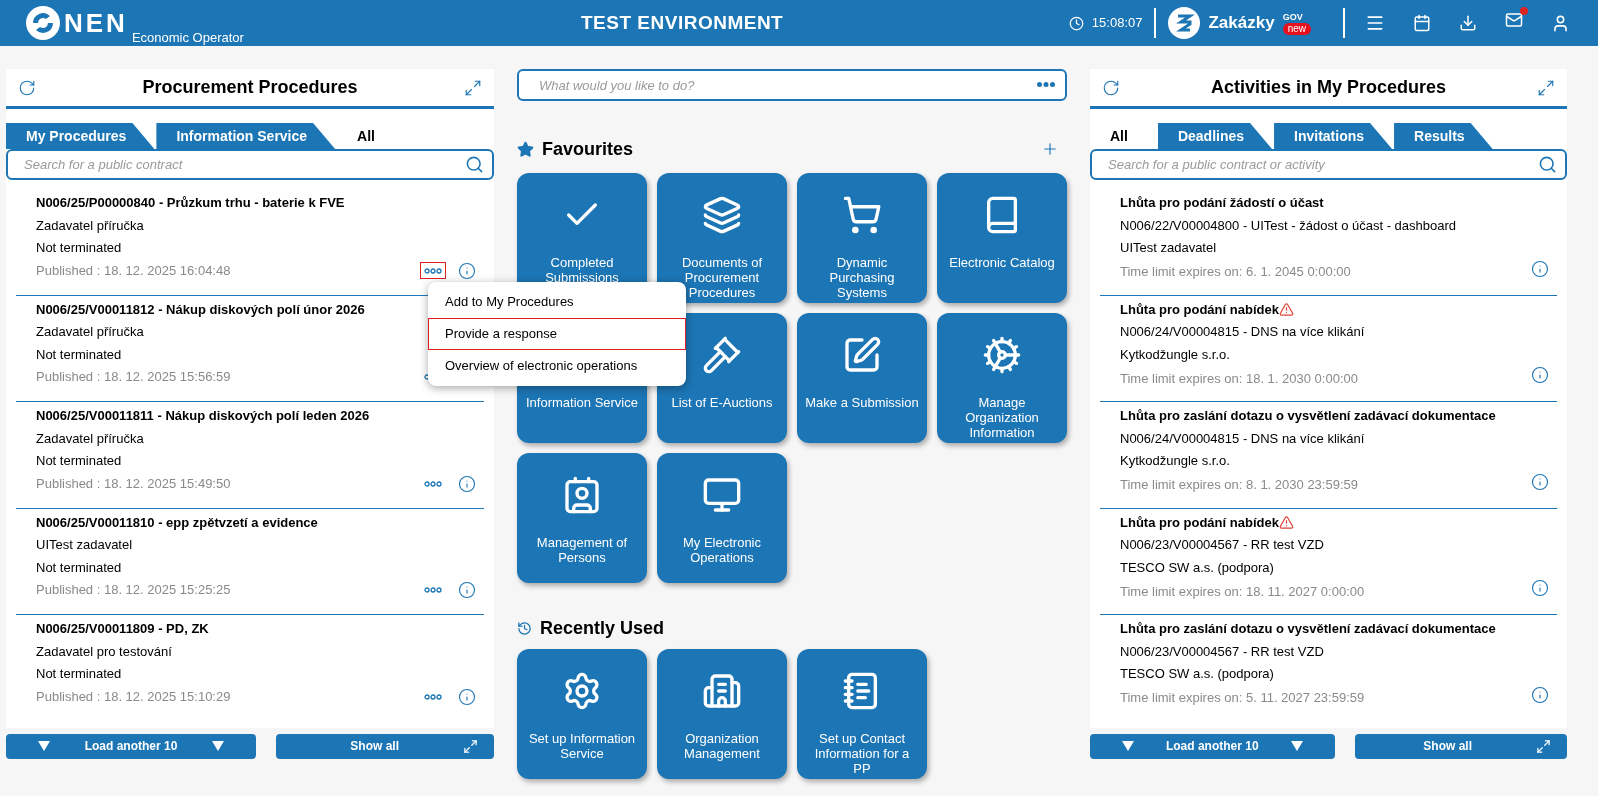 The width and height of the screenshot is (1598, 796). Describe the element at coordinates (1375, 23) in the screenshot. I see `menu-button` at that location.